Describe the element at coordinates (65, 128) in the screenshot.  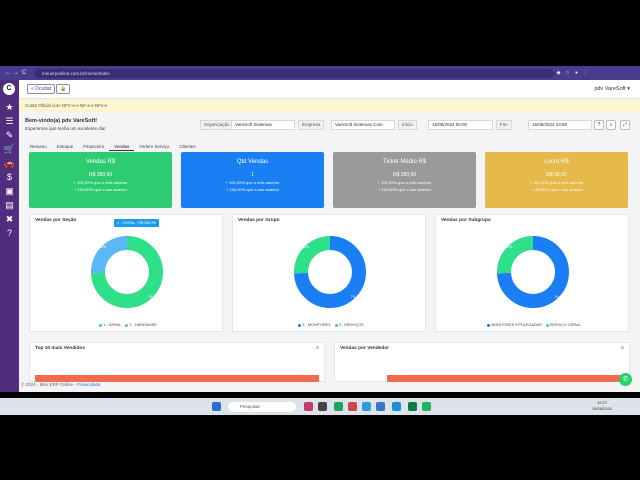
I see `welcome-subtitle: Esperamos que tenha um excelente dia!` at that location.